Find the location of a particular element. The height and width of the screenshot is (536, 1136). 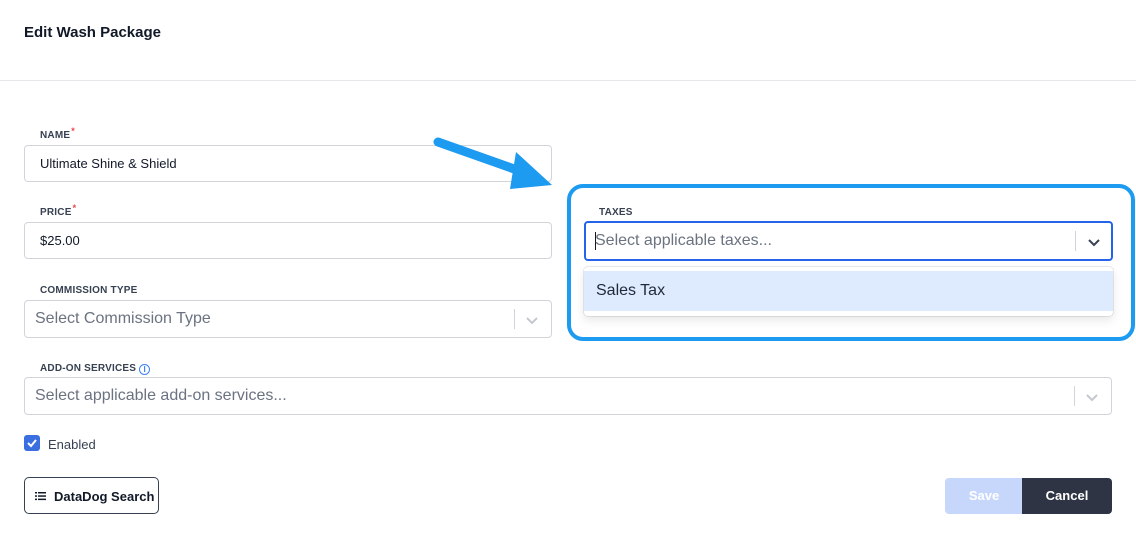

annotation-arrow-icon is located at coordinates (492, 163).